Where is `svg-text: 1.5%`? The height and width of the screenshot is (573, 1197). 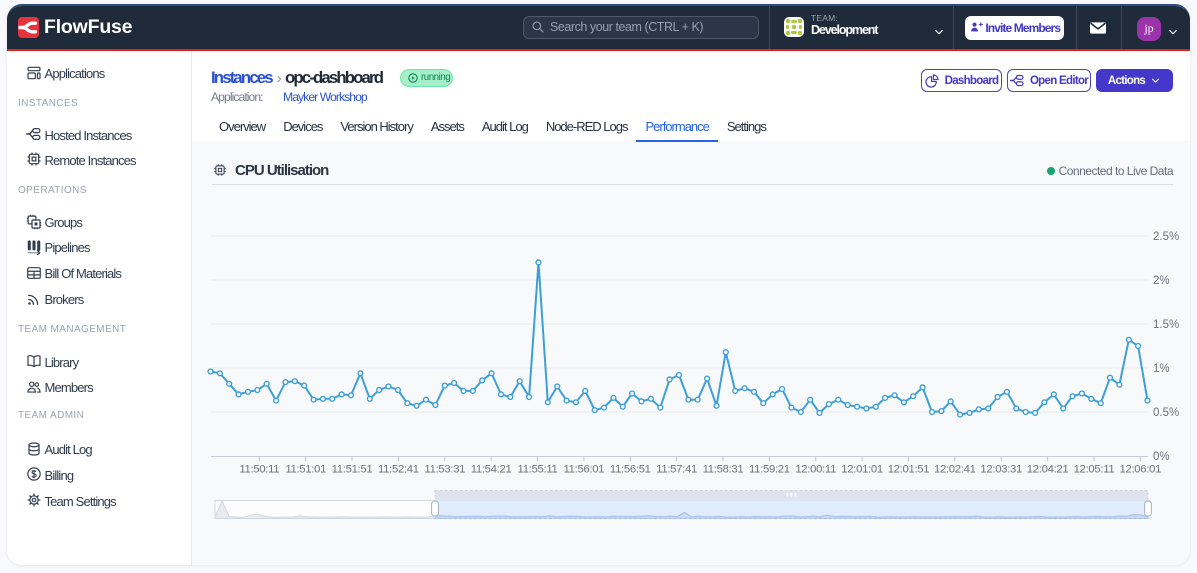 svg-text: 1.5% is located at coordinates (1166, 325).